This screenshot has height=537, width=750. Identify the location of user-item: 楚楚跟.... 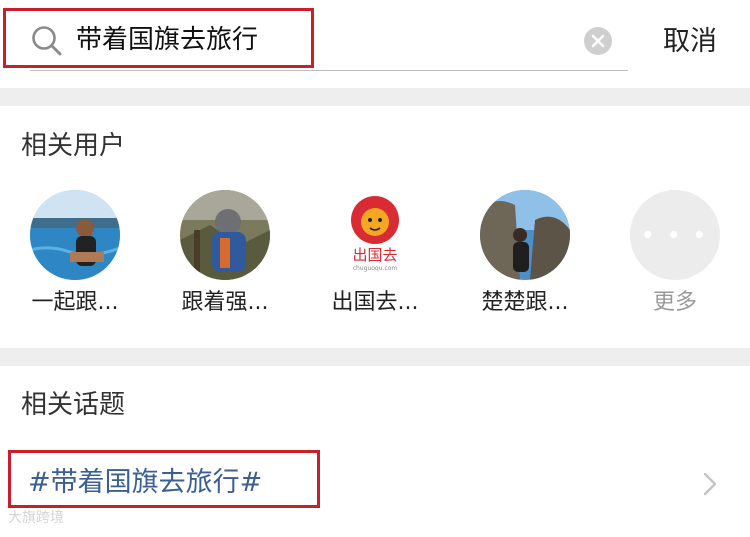
(525, 257).